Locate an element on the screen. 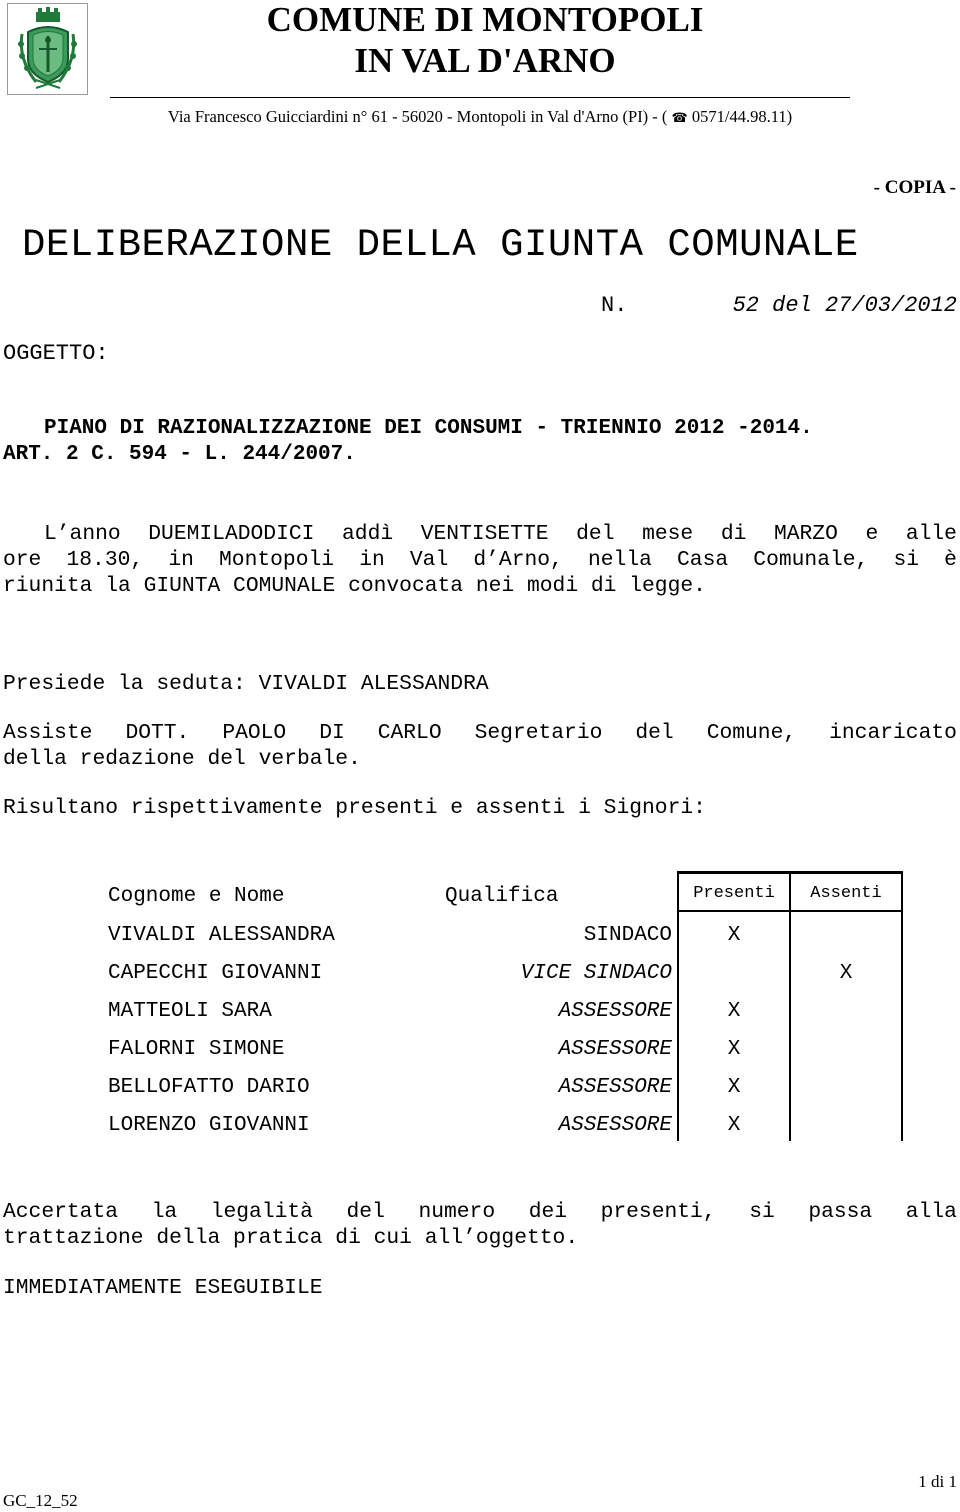 Image resolution: width=960 pixels, height=1512 pixels. word: presenti, is located at coordinates (658, 1212).